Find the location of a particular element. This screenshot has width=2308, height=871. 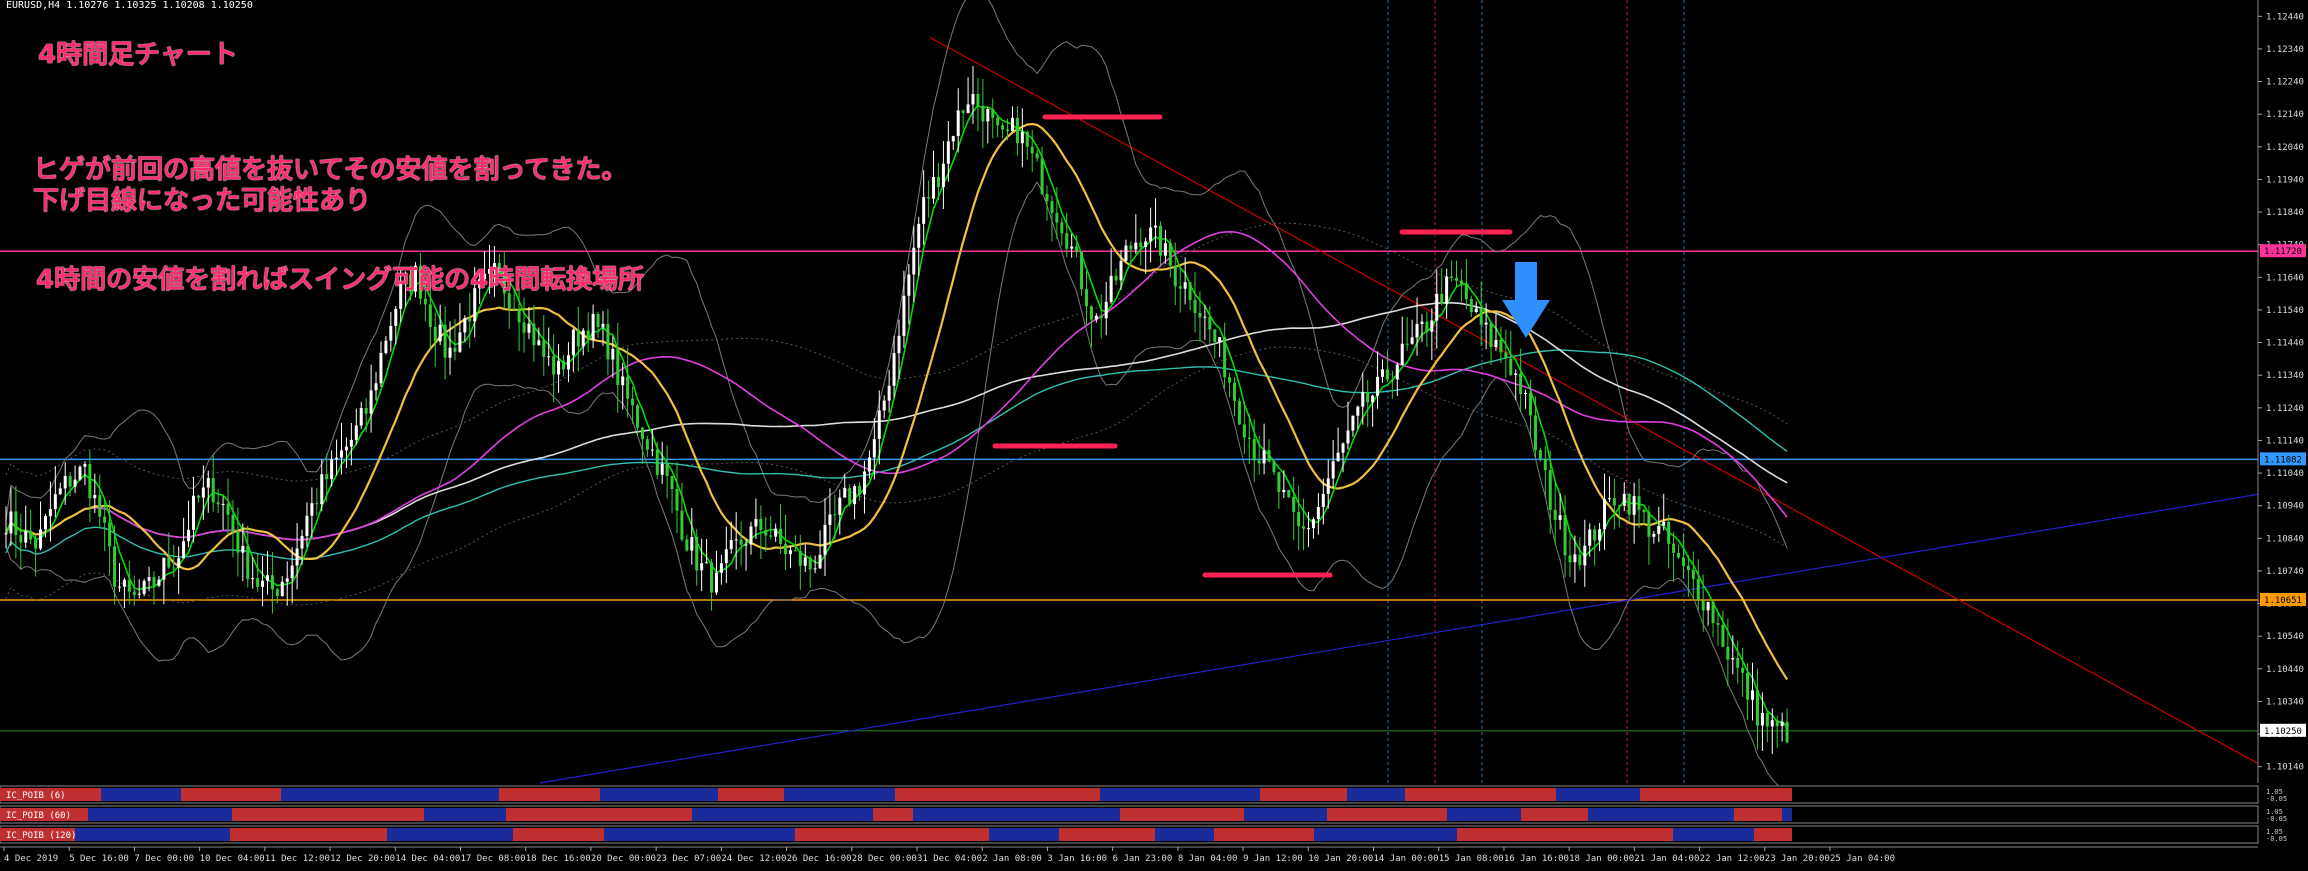

y-tick-label: 1.12040 is located at coordinates (2285, 148).